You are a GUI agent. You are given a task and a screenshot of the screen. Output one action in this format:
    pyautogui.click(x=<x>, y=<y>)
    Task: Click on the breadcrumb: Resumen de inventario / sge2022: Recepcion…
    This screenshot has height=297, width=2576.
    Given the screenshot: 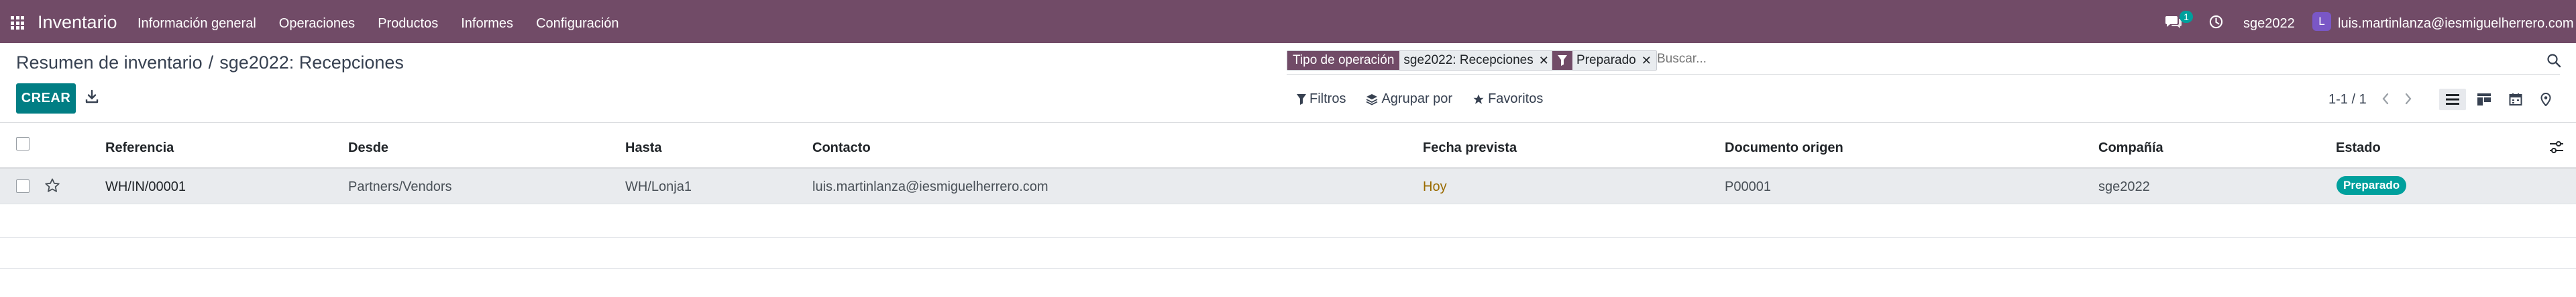 What is the action you would take?
    pyautogui.click(x=210, y=63)
    